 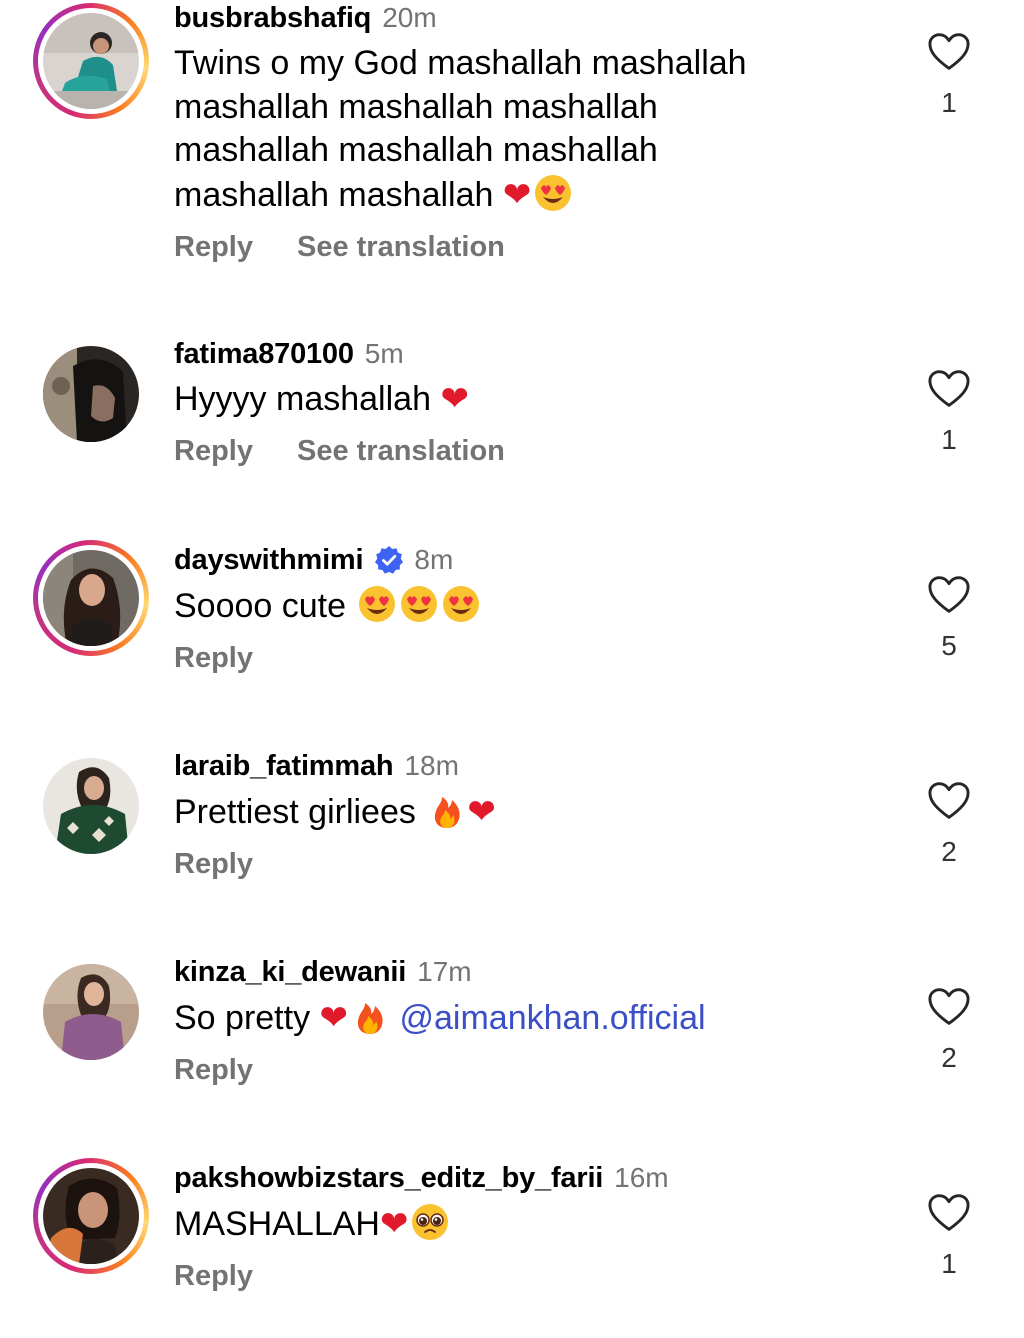 What do you see at coordinates (269, 560) in the screenshot?
I see `comment-username: dayswithmimi` at bounding box center [269, 560].